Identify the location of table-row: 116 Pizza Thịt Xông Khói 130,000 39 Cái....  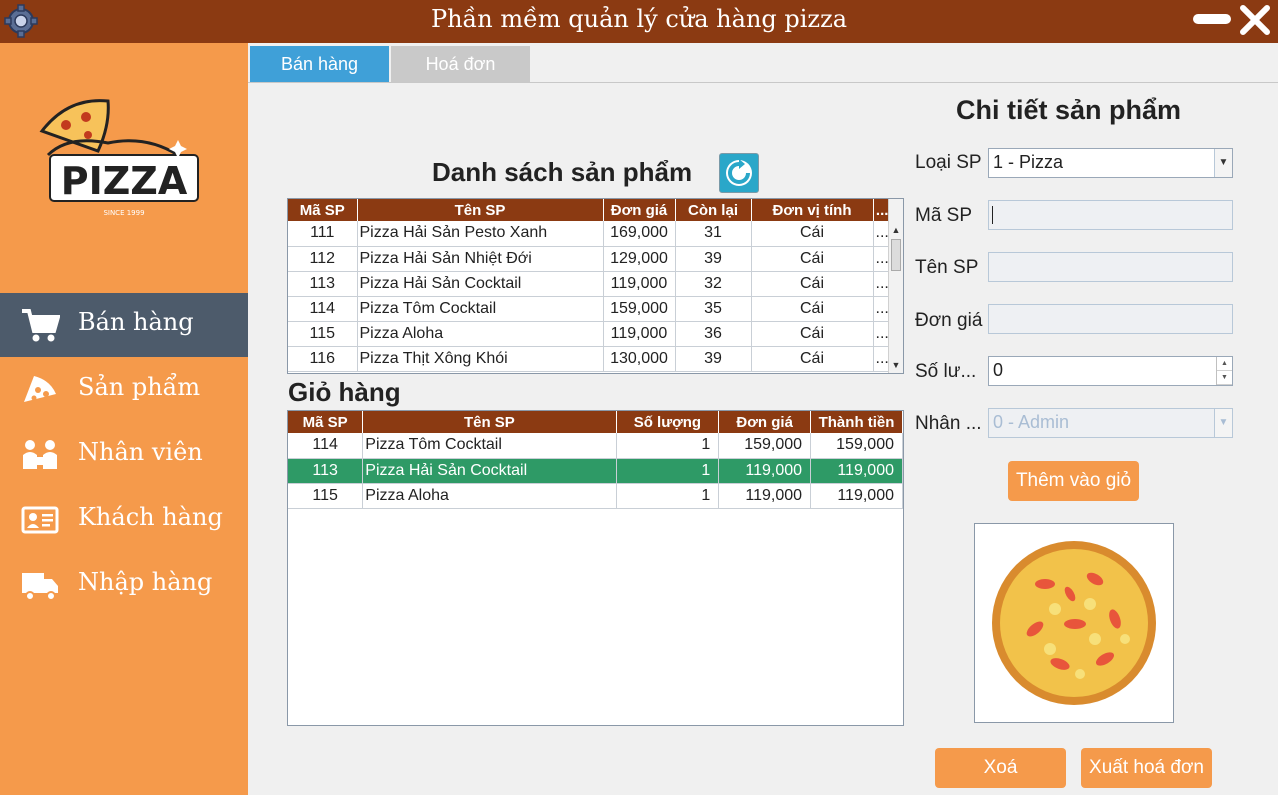
(590, 359).